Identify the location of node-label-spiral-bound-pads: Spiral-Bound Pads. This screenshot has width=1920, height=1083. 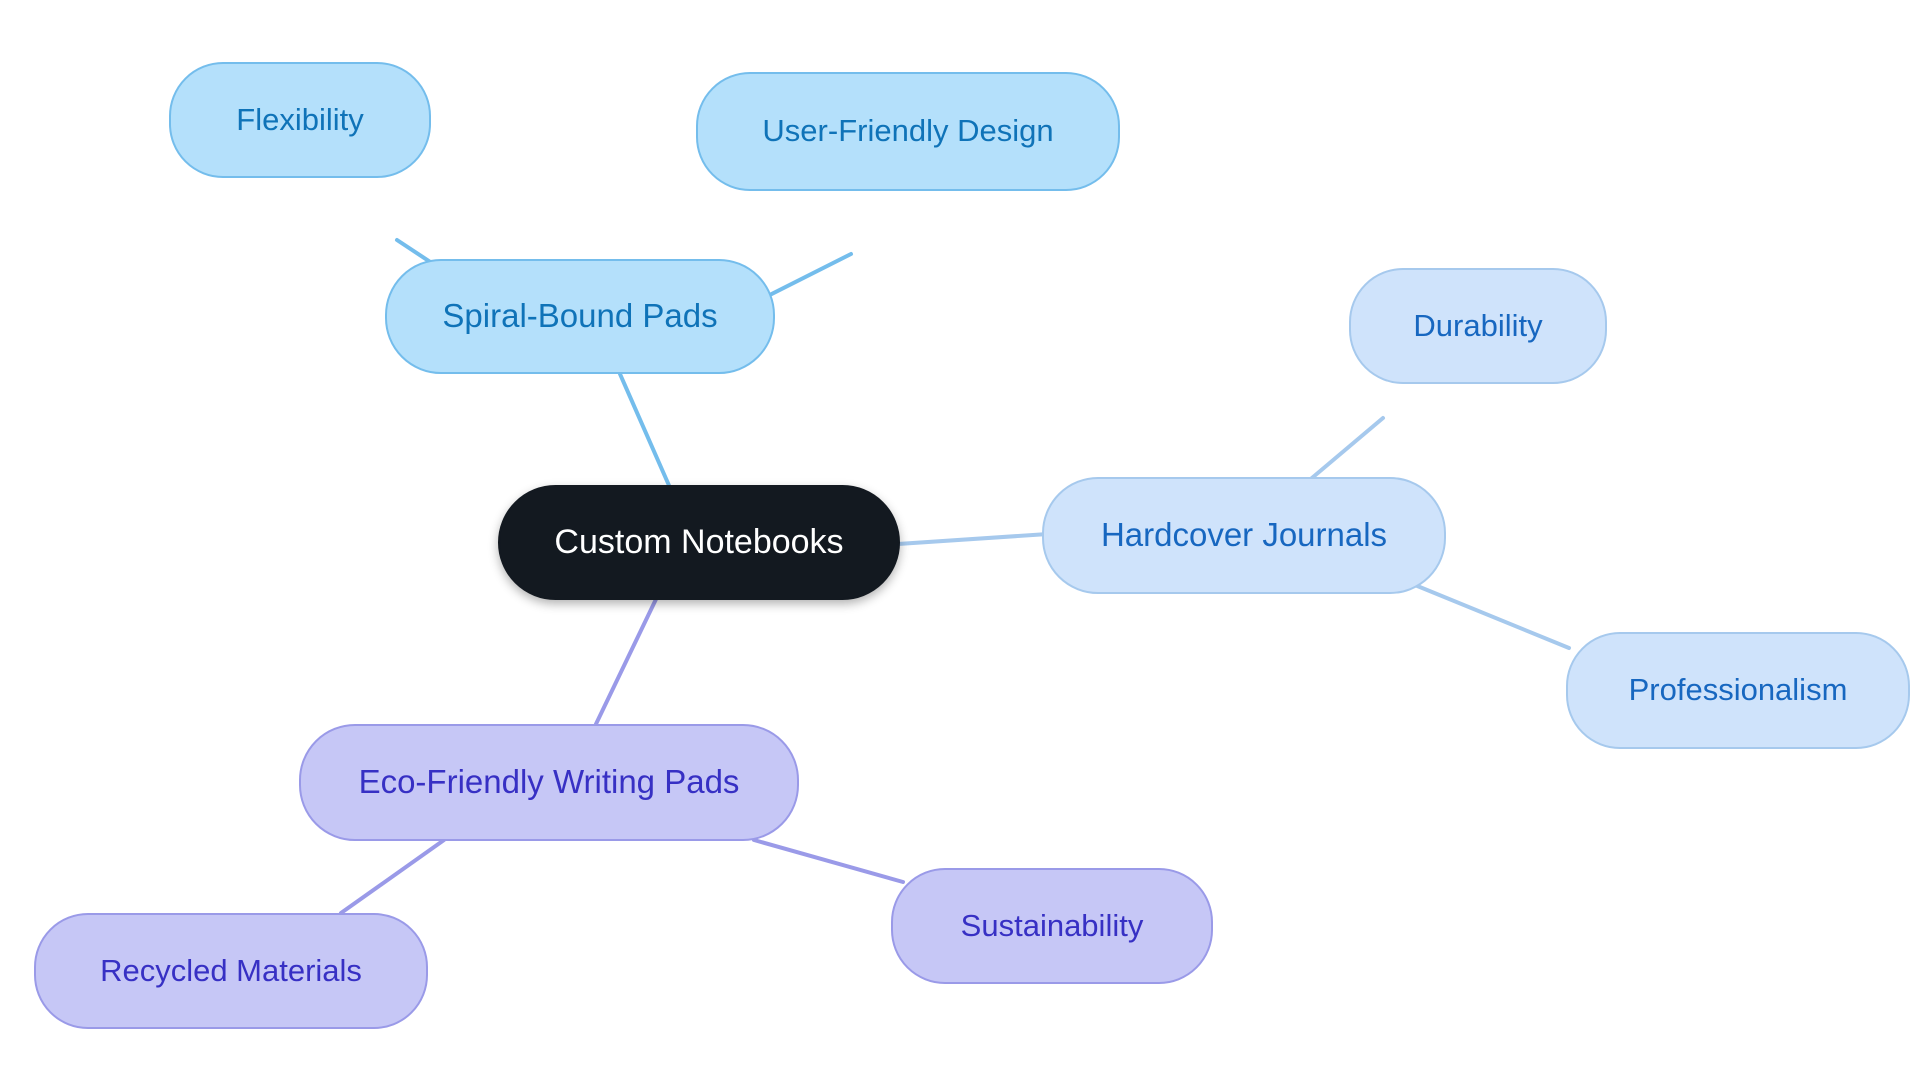
(580, 316).